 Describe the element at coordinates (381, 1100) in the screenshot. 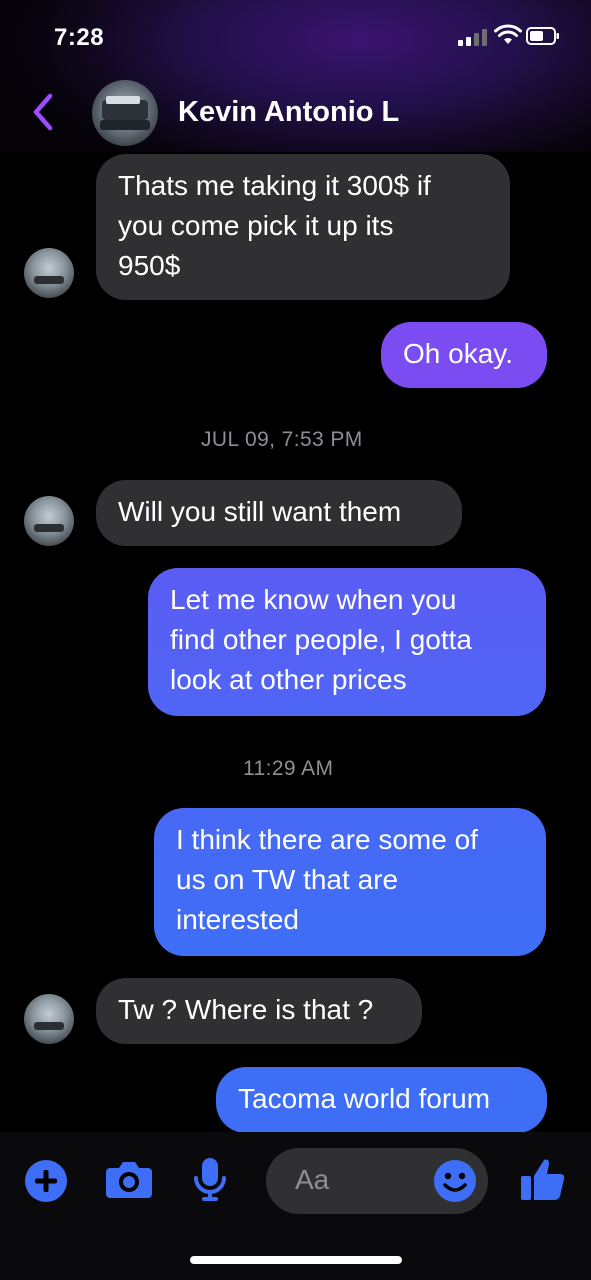

I see `outgoing-message: Tacoma world forum` at that location.